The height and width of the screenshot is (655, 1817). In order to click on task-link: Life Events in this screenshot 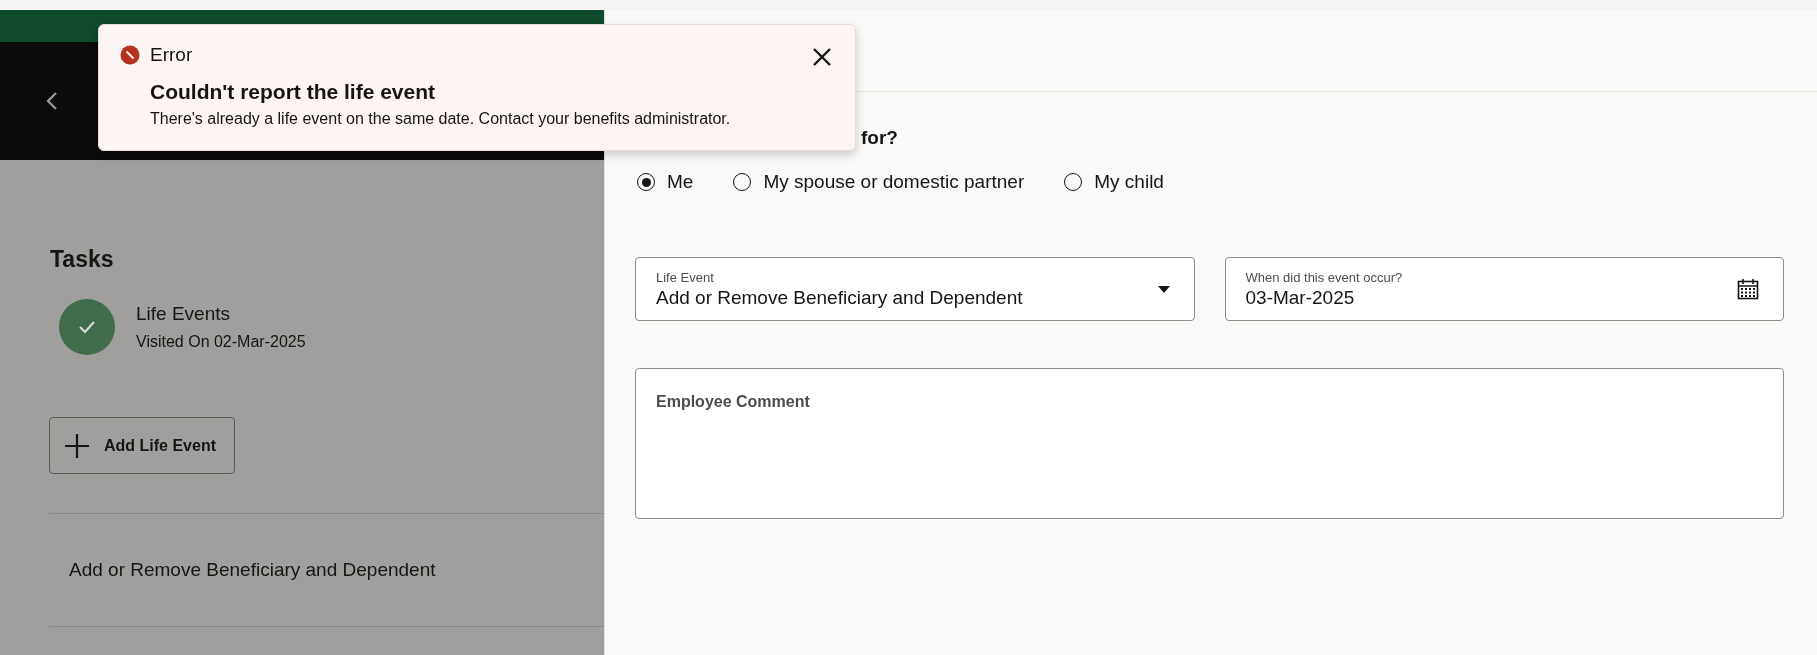, I will do `click(221, 314)`.